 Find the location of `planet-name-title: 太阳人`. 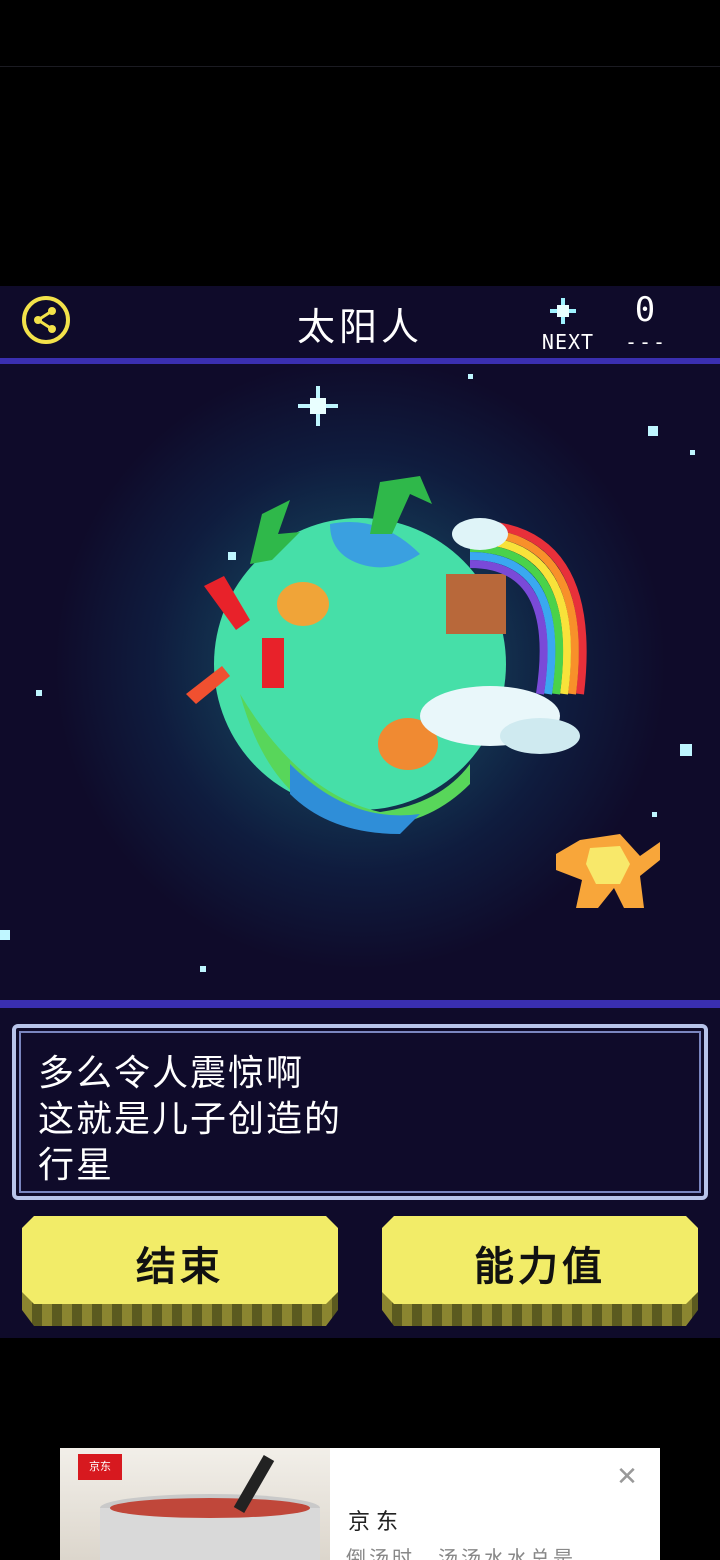

planet-name-title: 太阳人 is located at coordinates (359, 327).